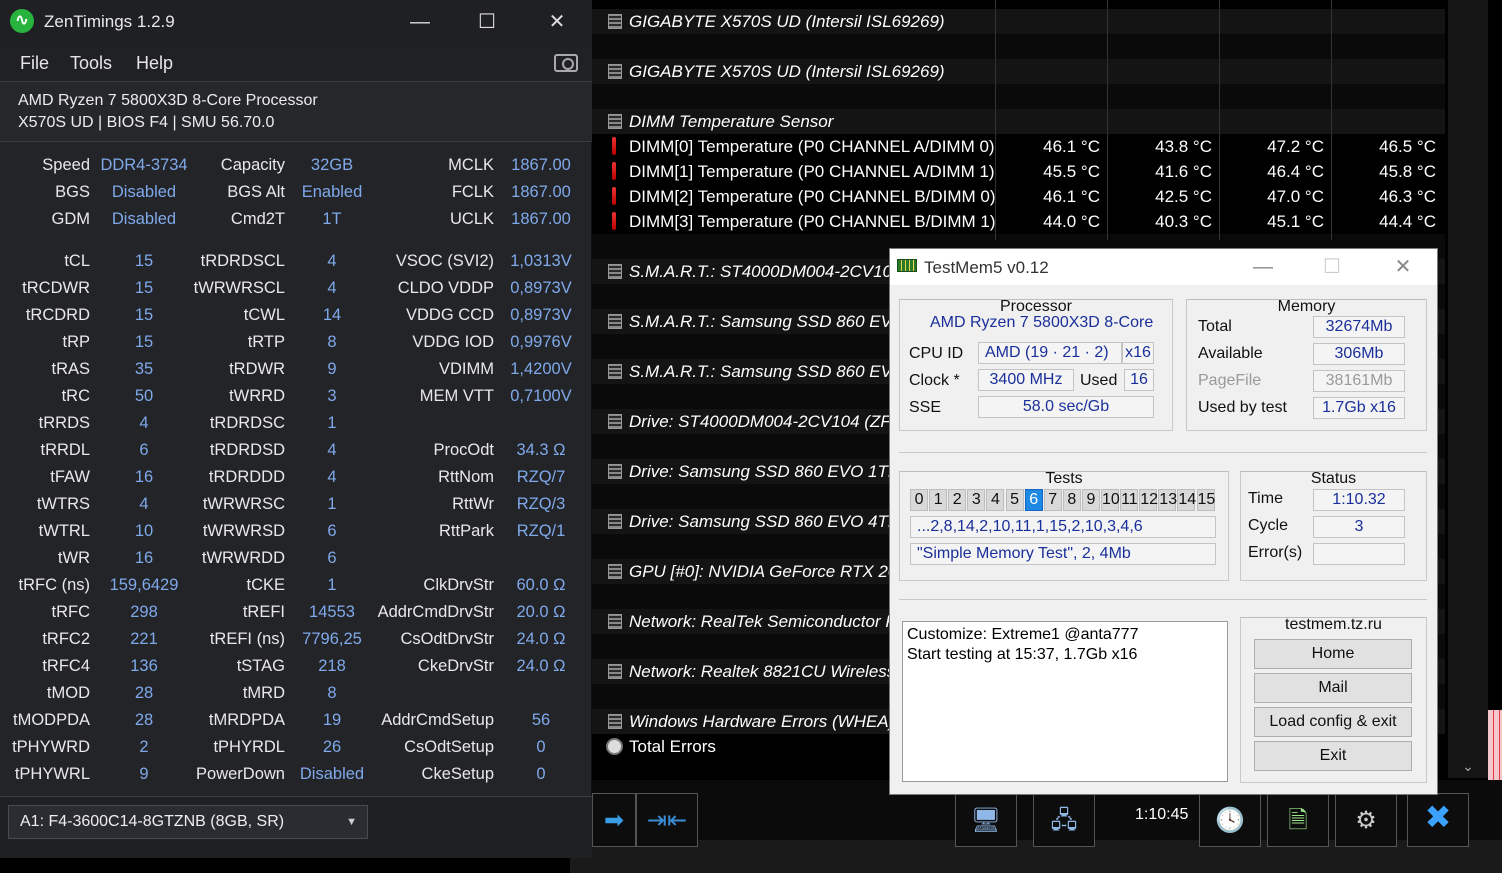 This screenshot has height=873, width=1502. Describe the element at coordinates (1359, 381) in the screenshot. I see `pagefile-value: 38161Mb` at that location.